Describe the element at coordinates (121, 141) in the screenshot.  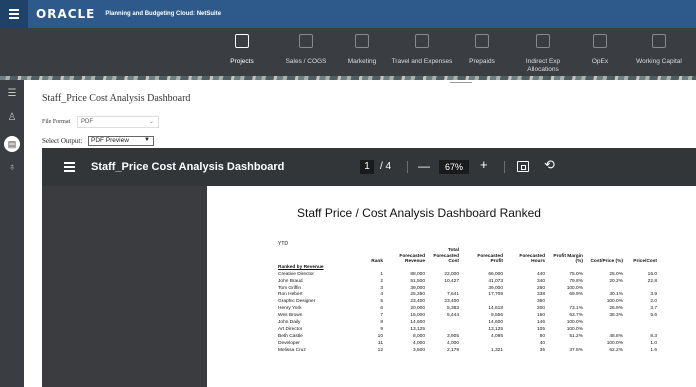
I see `select-output-dropdown: PDF Preview ▼` at that location.